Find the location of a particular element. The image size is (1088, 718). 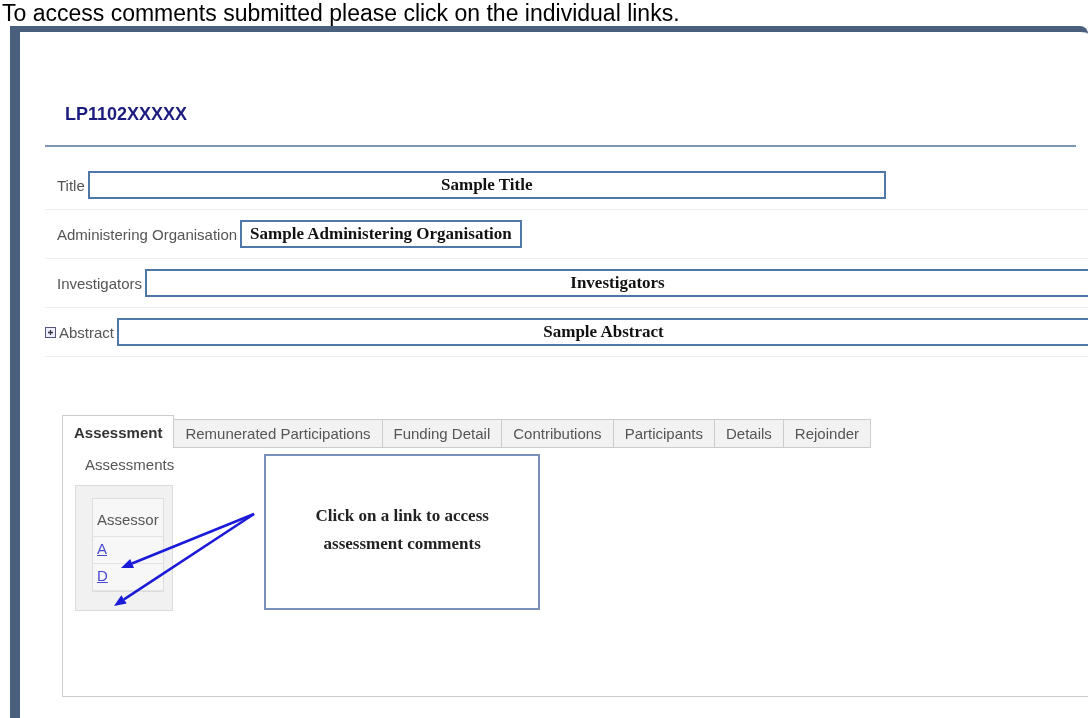

tab: Assessment is located at coordinates (118, 431).